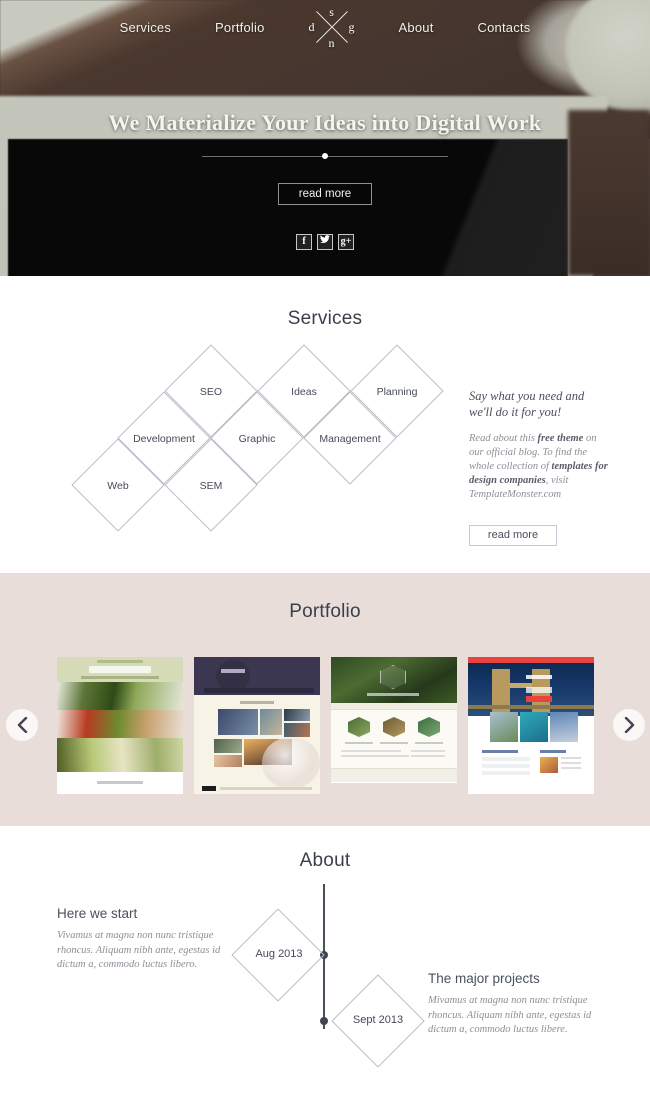 This screenshot has width=650, height=1098. What do you see at coordinates (233, 671) in the screenshot?
I see `photography-logo-text` at bounding box center [233, 671].